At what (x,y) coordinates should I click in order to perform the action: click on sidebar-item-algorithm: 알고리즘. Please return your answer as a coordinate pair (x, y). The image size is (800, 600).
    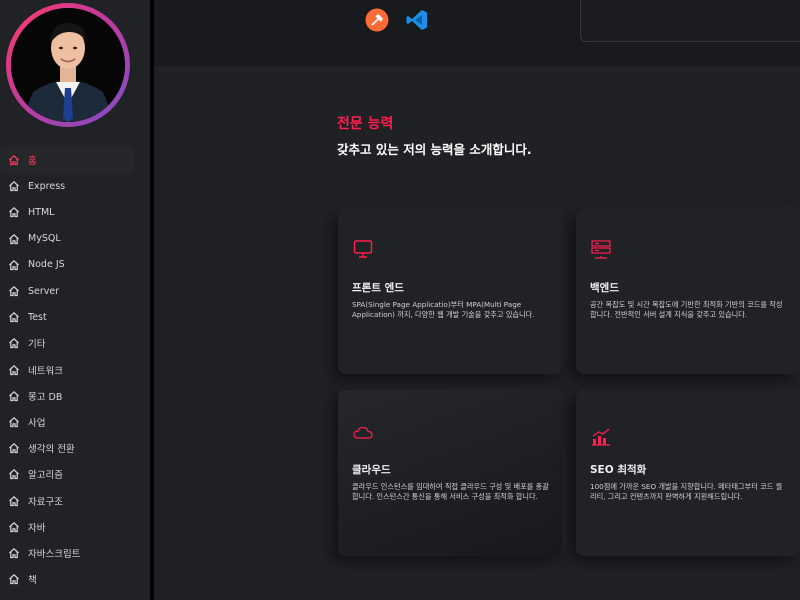
    Looking at the image, I should click on (75, 474).